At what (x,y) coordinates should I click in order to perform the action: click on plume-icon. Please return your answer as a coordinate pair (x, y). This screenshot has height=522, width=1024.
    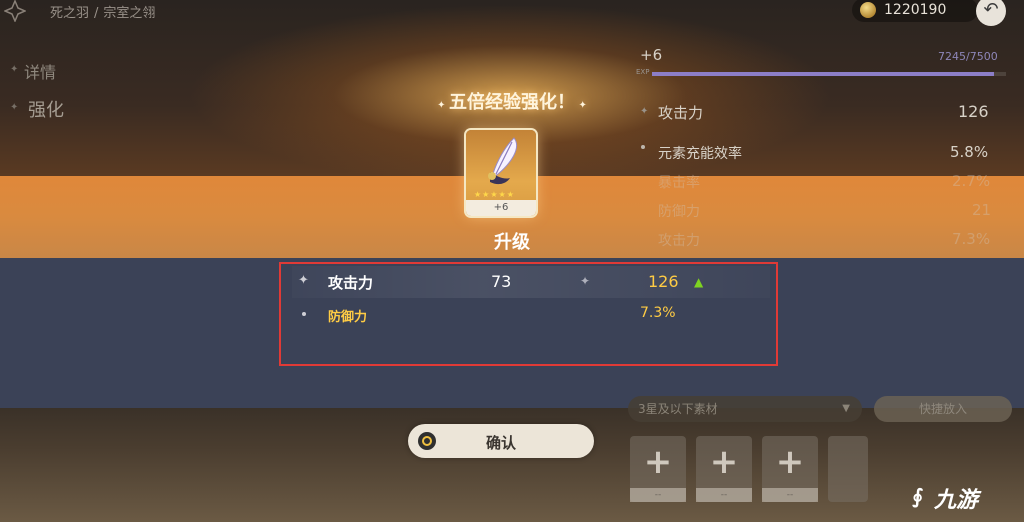
    Looking at the image, I should click on (503, 161).